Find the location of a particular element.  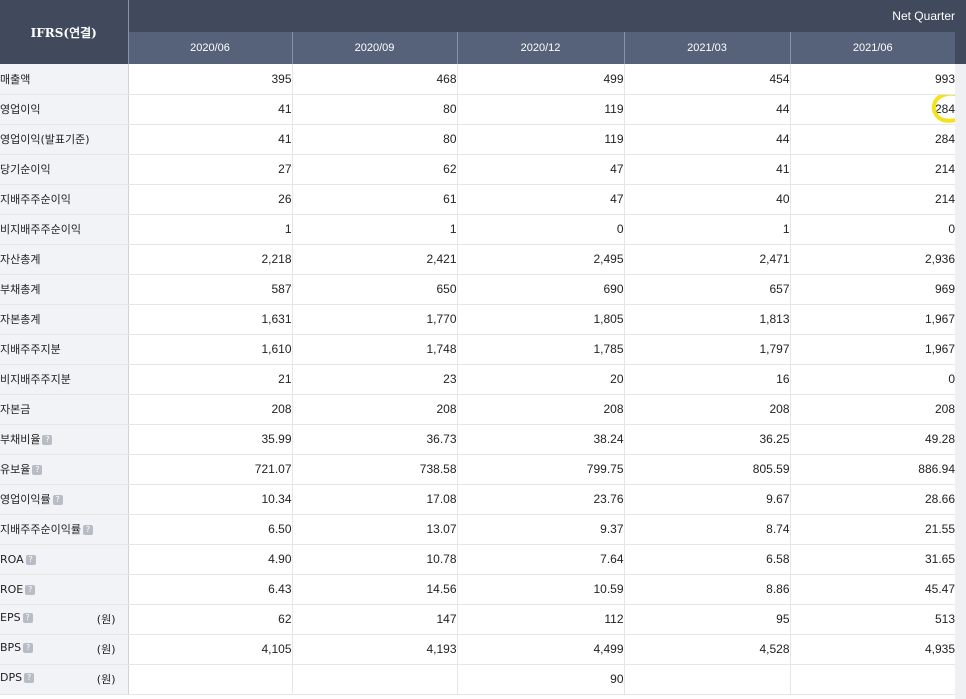

table-row: 지배주주순이익률? 6.50 13.07 9.37 8.74 21.55 is located at coordinates (477, 529).